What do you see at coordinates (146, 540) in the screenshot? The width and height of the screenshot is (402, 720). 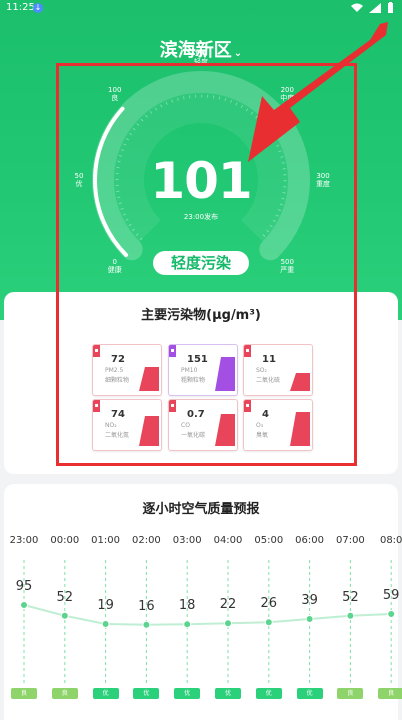 I see `forecast-hour: 02:00` at bounding box center [146, 540].